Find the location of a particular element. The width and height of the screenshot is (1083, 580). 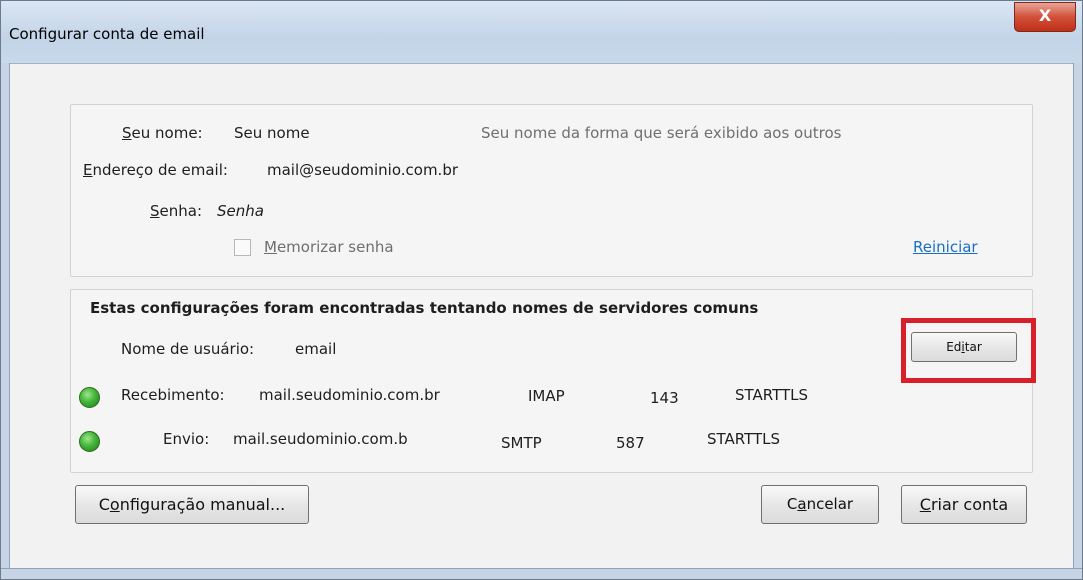

incoming-label: Recebimento: is located at coordinates (173, 395).